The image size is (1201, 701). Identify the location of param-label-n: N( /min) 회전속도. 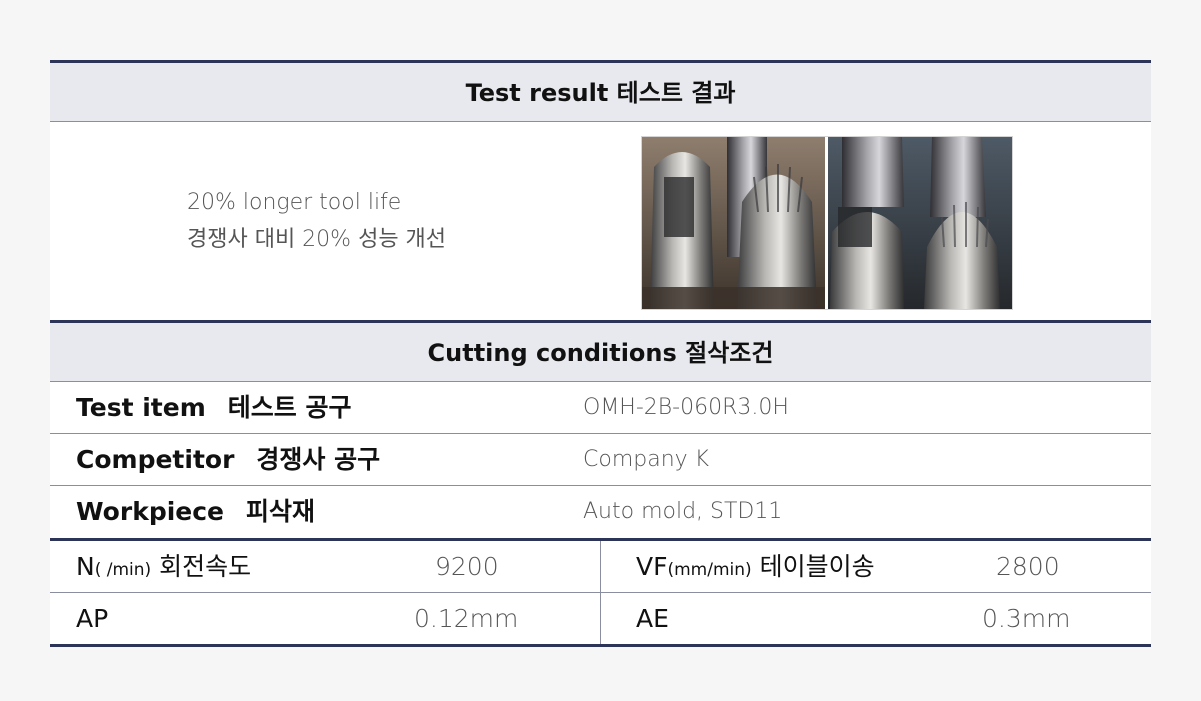
(163, 568).